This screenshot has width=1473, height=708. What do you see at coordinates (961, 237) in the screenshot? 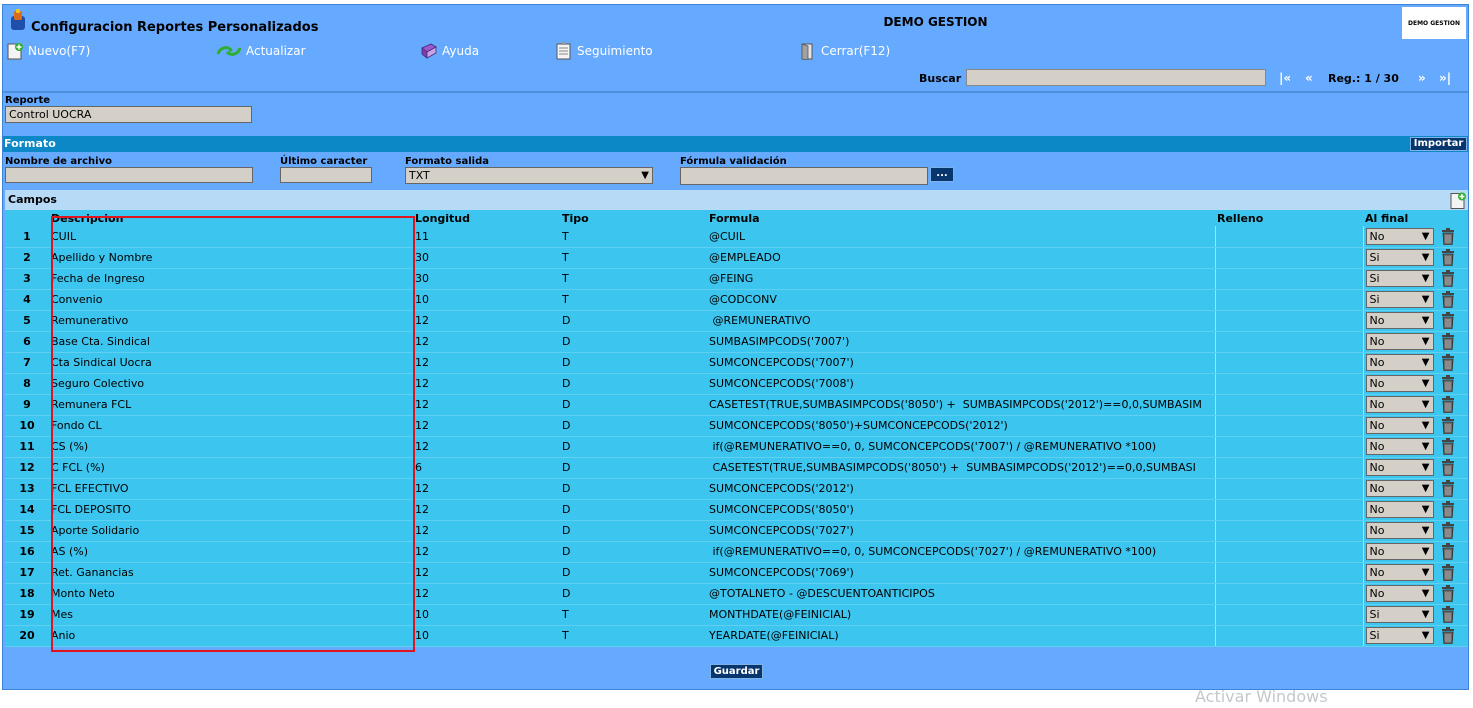
I see `formula-cell: @CUIL` at bounding box center [961, 237].